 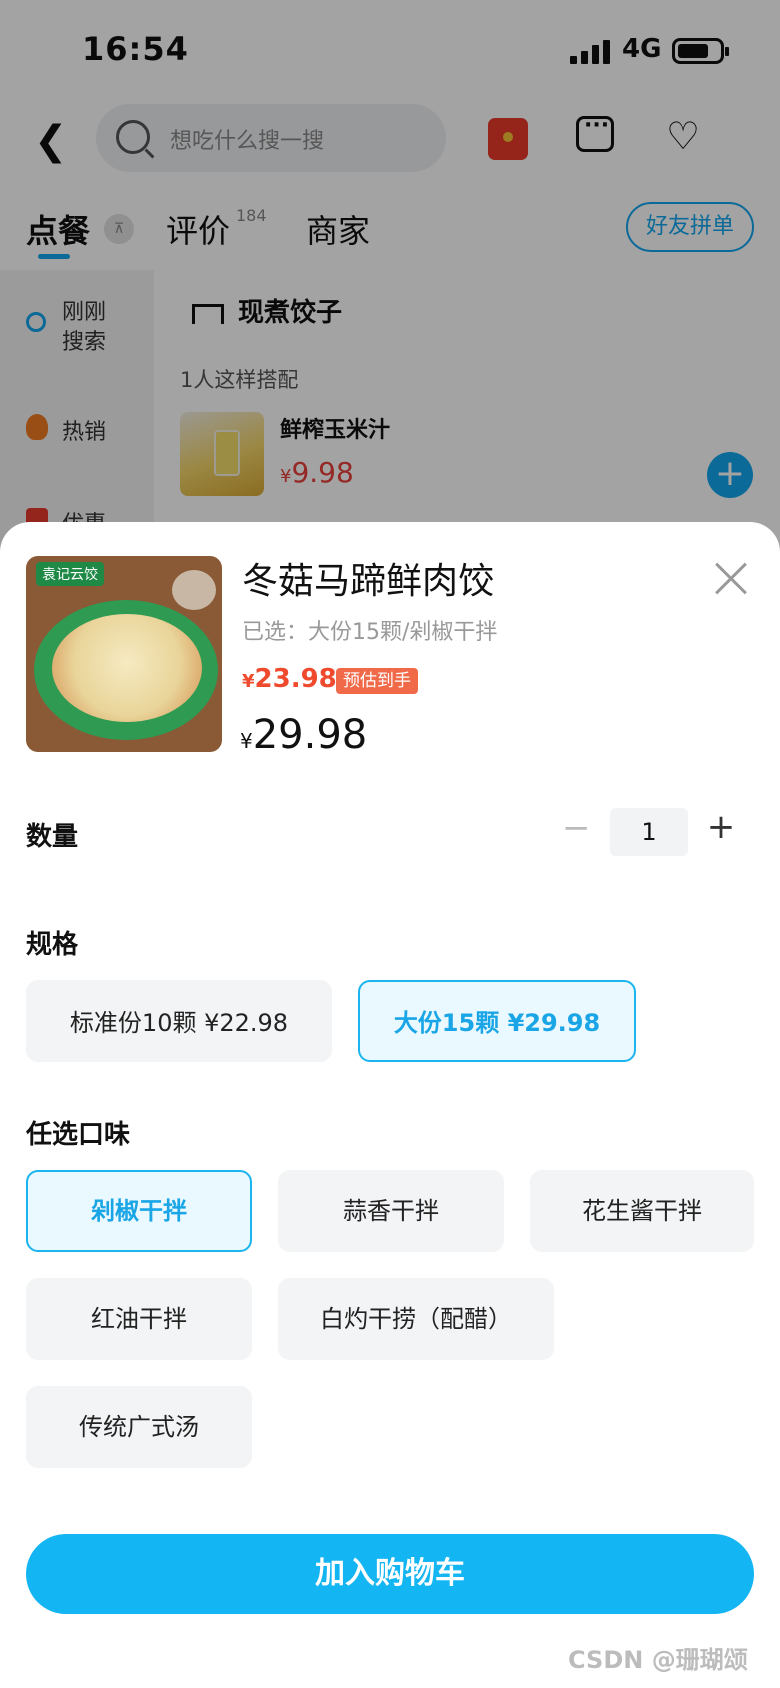 I want to click on add-to-cart-button: 加入购物车, so click(x=390, y=1574).